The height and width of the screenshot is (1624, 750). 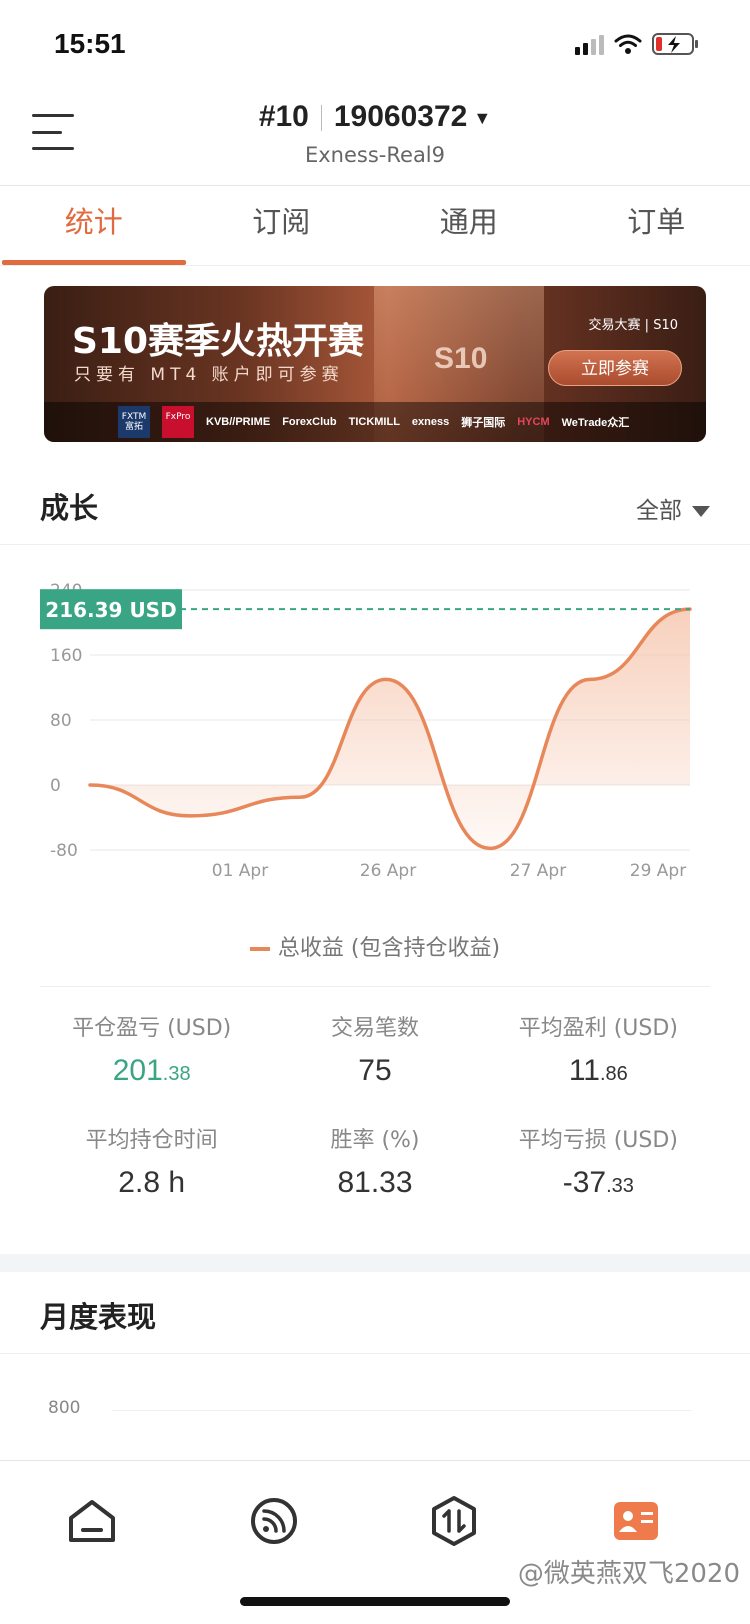 I want to click on home-indicator, so click(x=375, y=1601).